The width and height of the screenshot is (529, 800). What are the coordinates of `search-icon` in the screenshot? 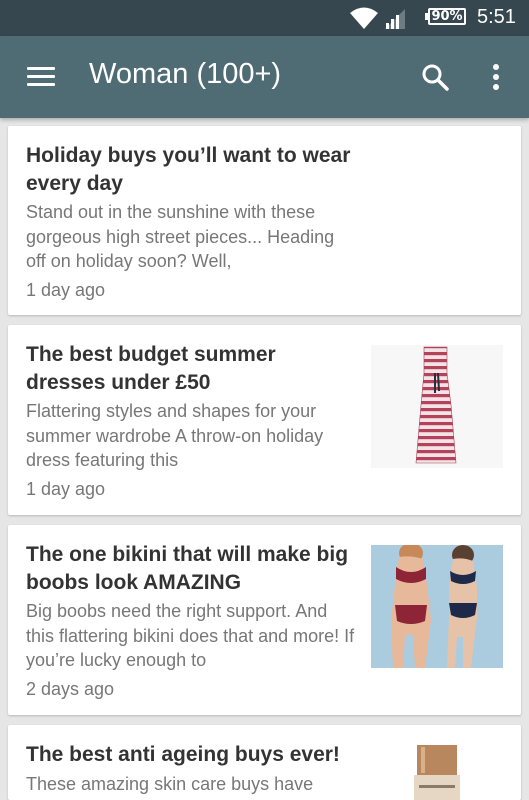 It's located at (435, 77).